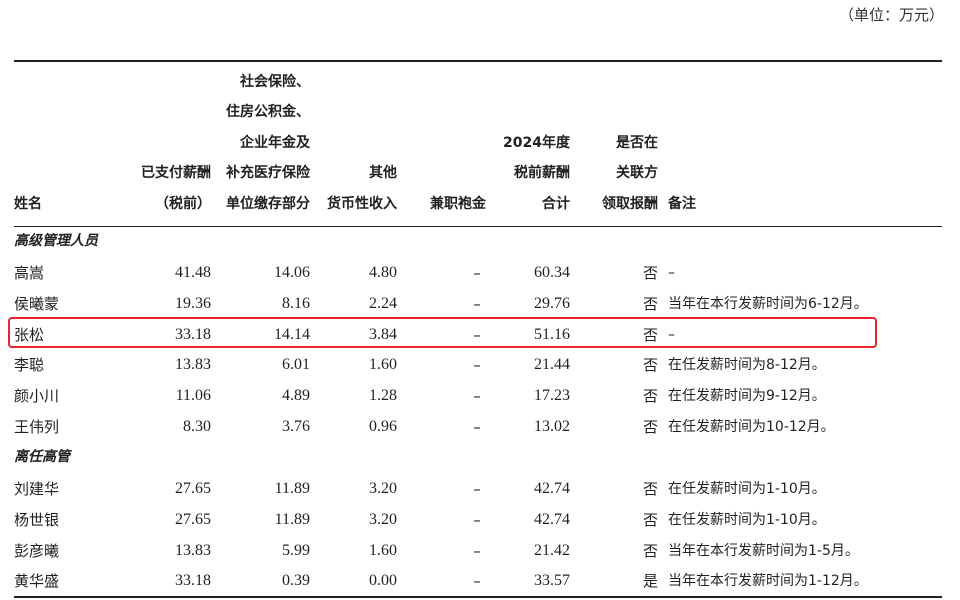 The height and width of the screenshot is (600, 960). I want to click on header-other-line: 其他, so click(383, 173).